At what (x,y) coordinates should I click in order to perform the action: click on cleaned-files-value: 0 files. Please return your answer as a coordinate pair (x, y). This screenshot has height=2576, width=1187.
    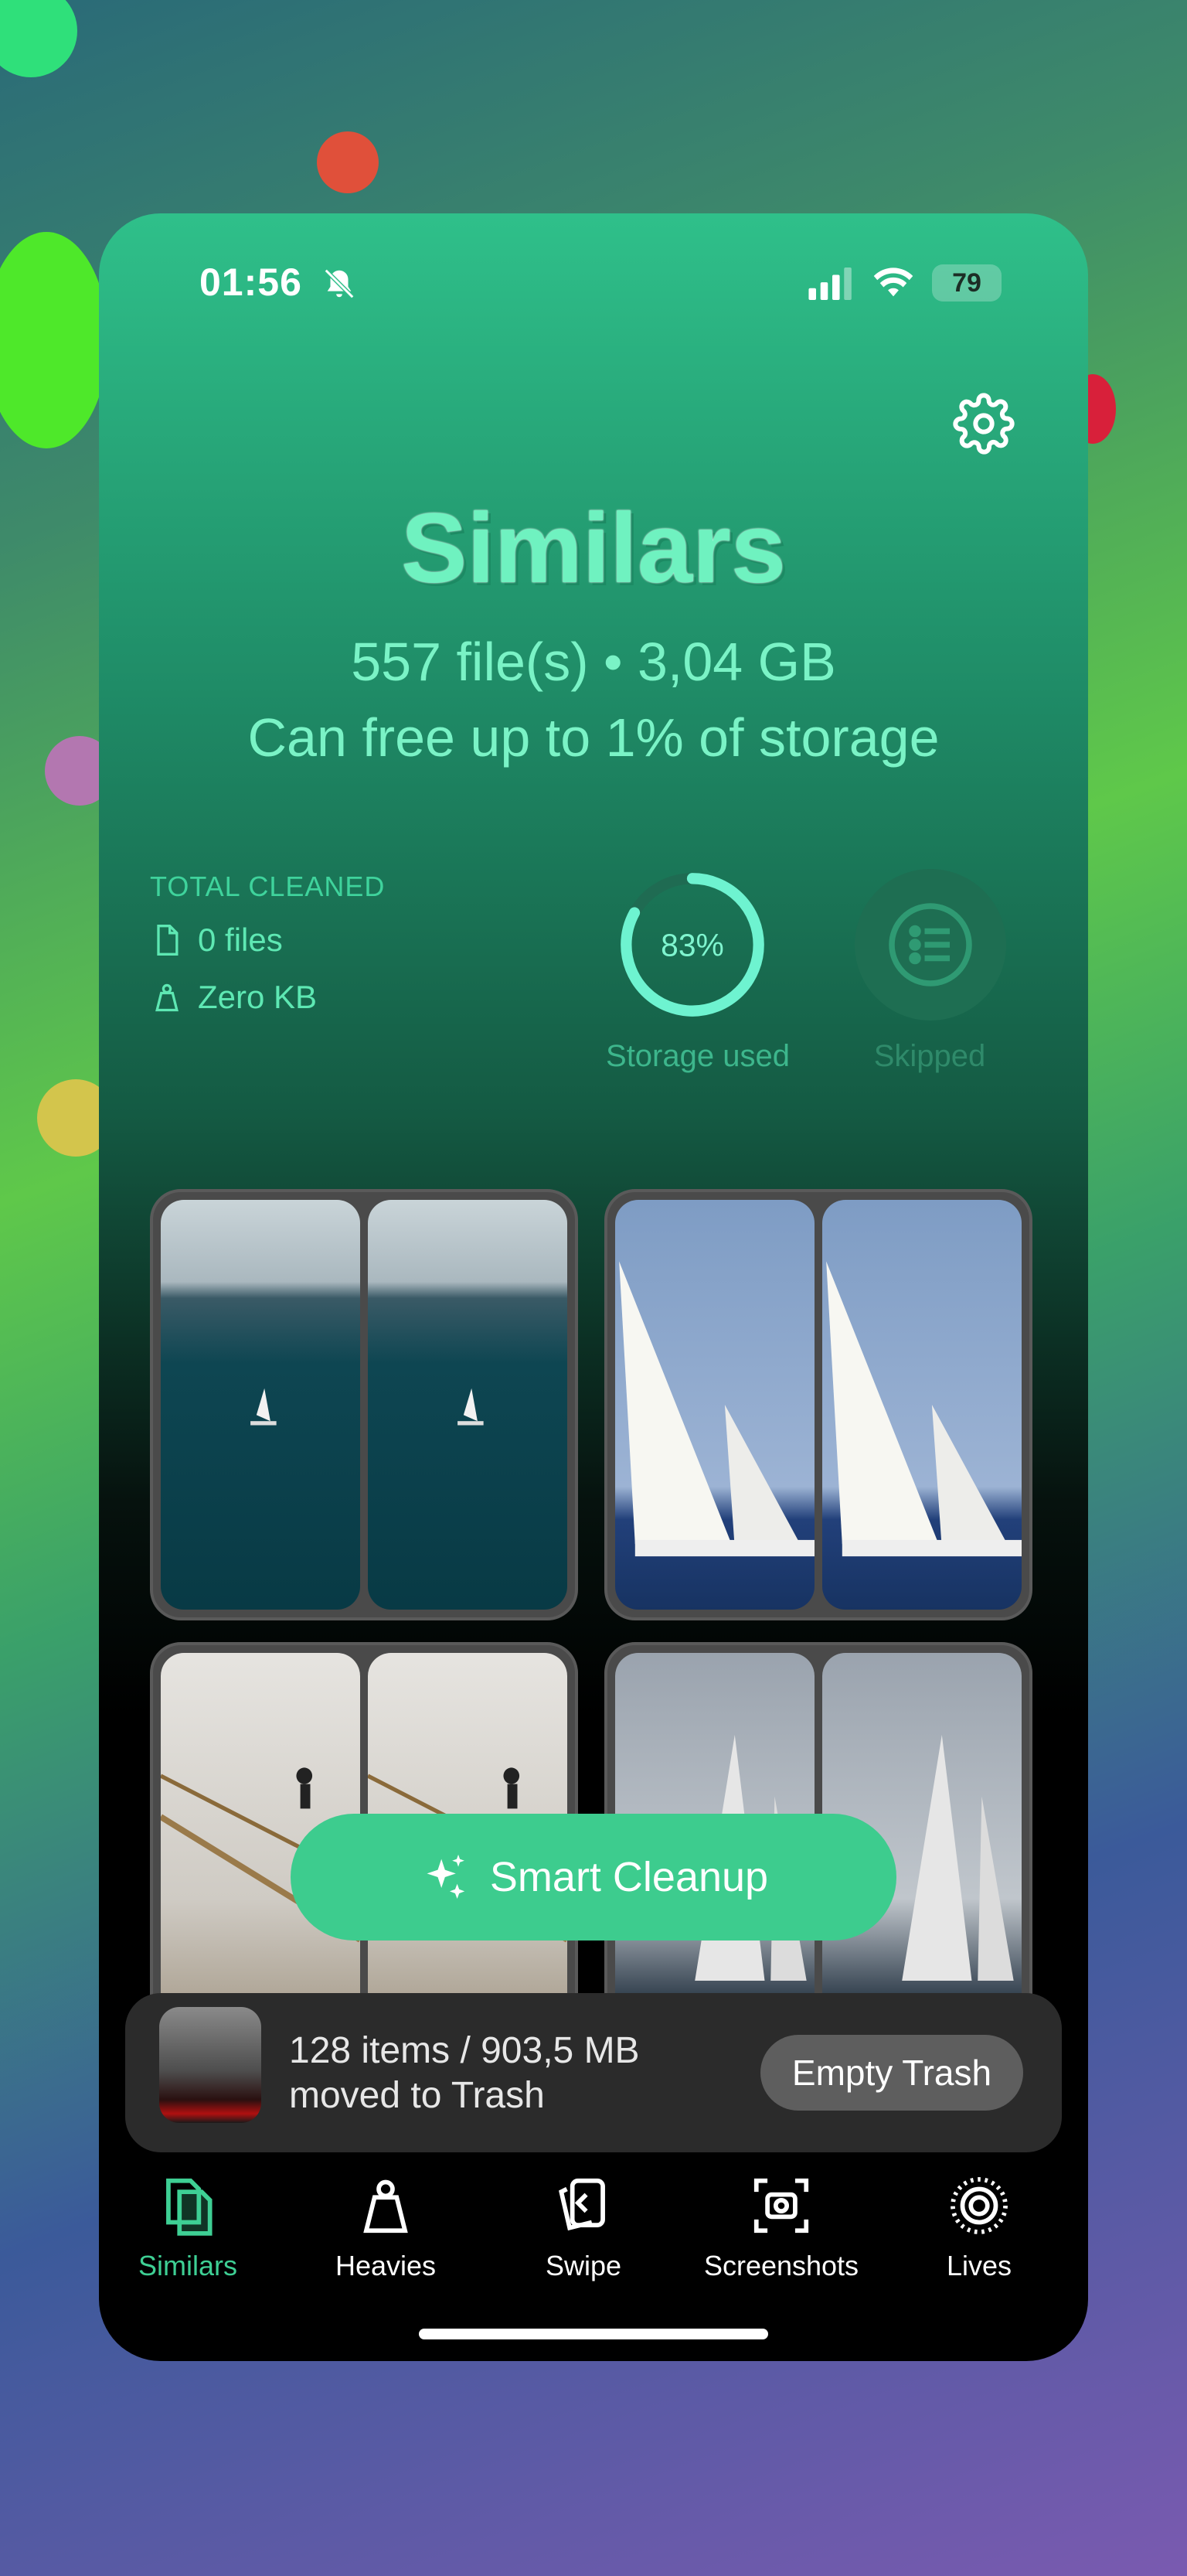
    Looking at the image, I should click on (241, 940).